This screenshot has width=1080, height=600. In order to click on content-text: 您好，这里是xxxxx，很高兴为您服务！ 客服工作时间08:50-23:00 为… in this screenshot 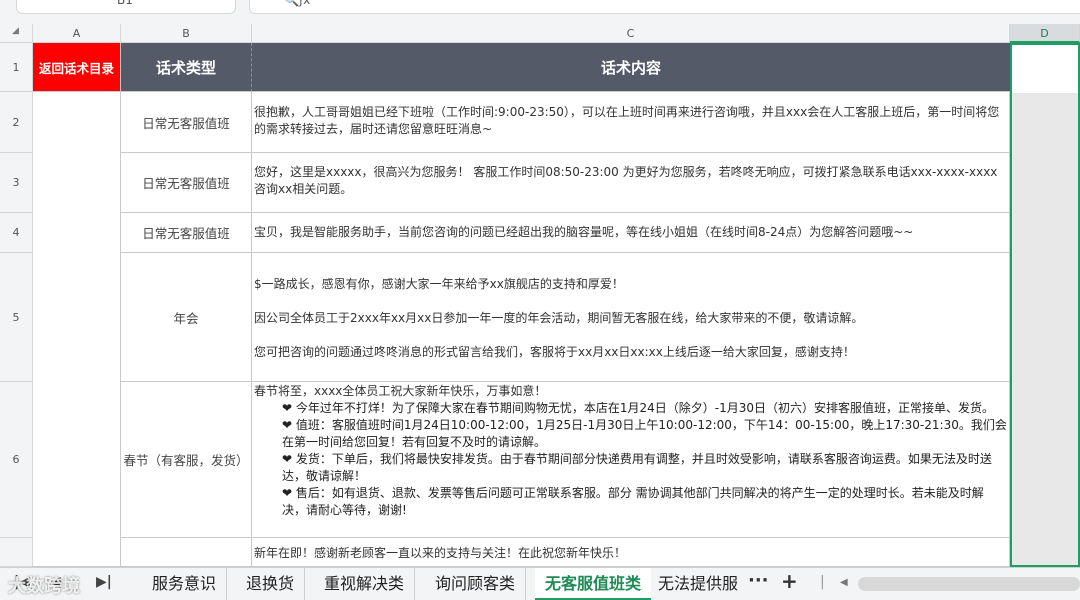, I will do `click(626, 180)`.